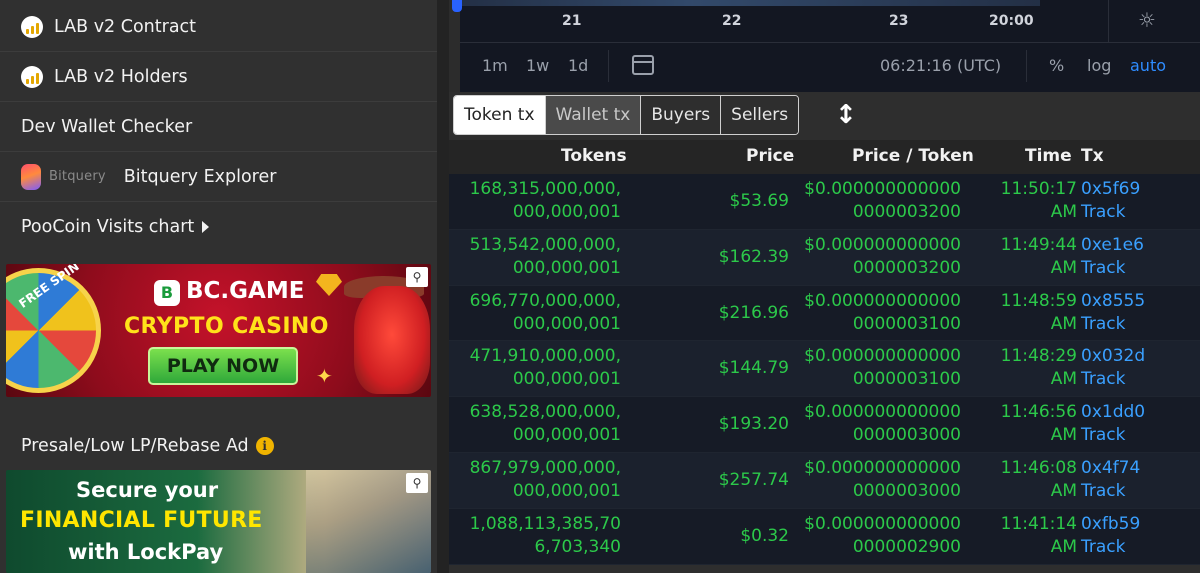 This screenshot has width=1200, height=573. I want to click on col-header-price: Price, so click(770, 156).